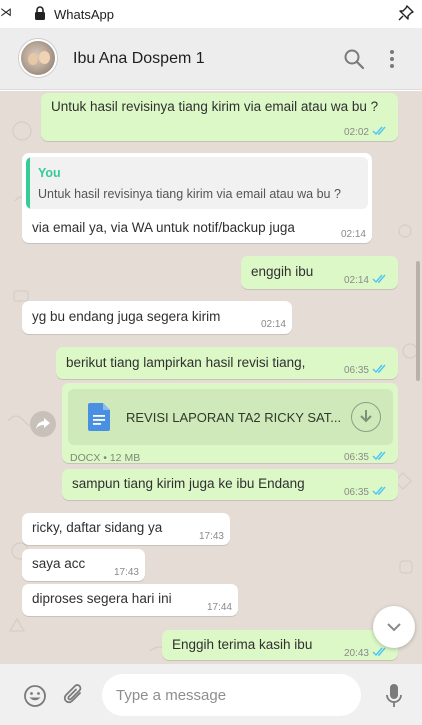 Image resolution: width=422 pixels, height=725 pixels. I want to click on message-text: Enggih terima kasih ibu, so click(242, 644).